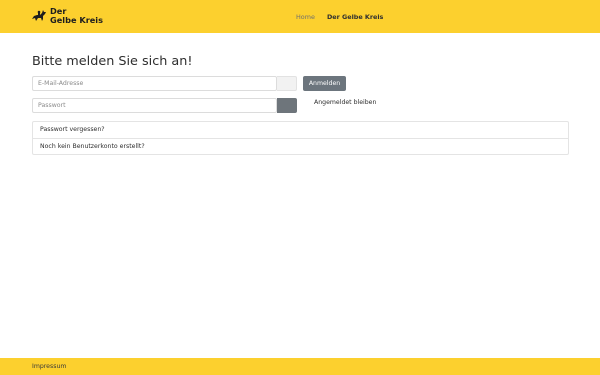 This screenshot has height=375, width=600. I want to click on footer-bar: Impressum, so click(300, 366).